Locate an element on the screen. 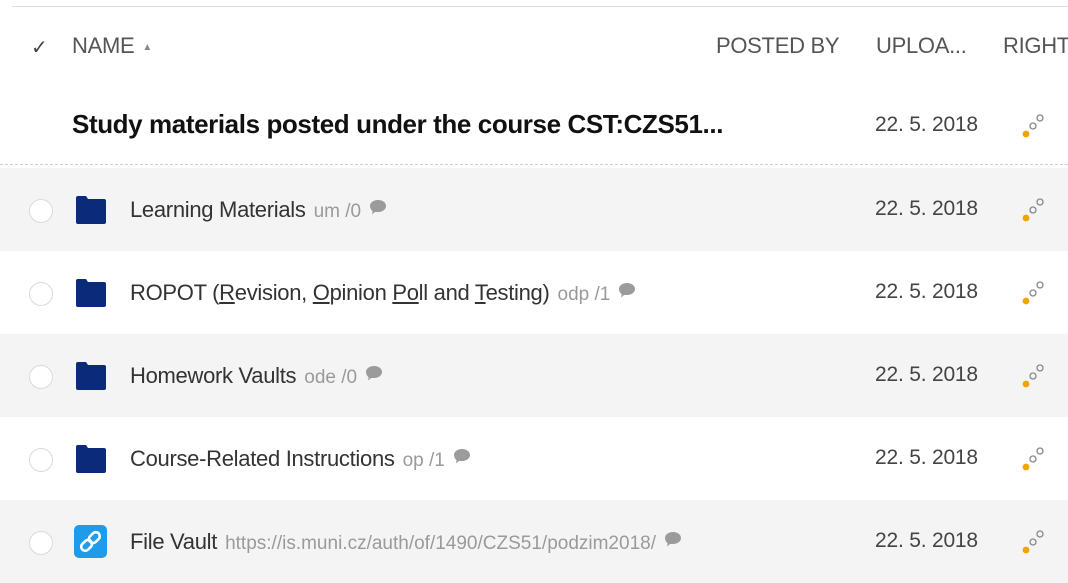 The height and width of the screenshot is (583, 1068). select-all-checkmark: ✓ is located at coordinates (39, 47).